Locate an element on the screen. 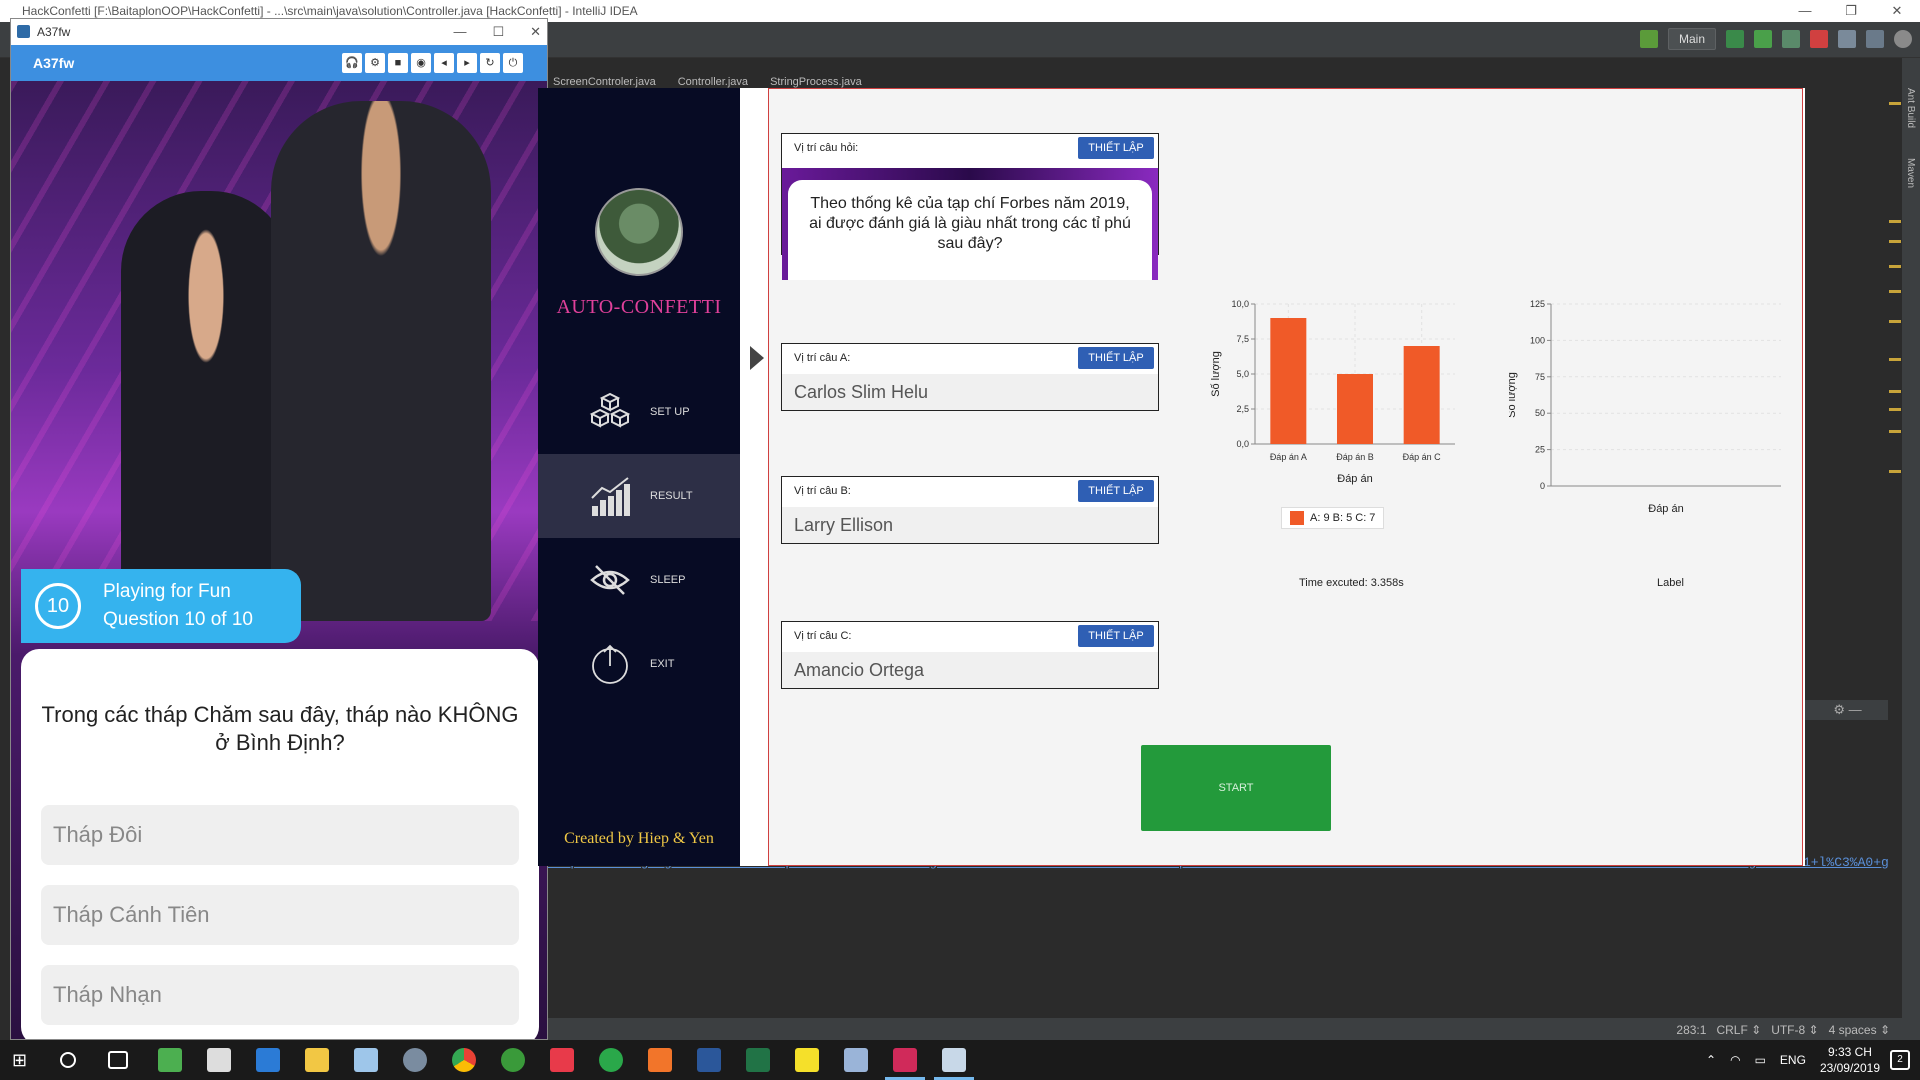 This screenshot has height=1080, width=1920. headset-icon: 🎧 is located at coordinates (352, 63).